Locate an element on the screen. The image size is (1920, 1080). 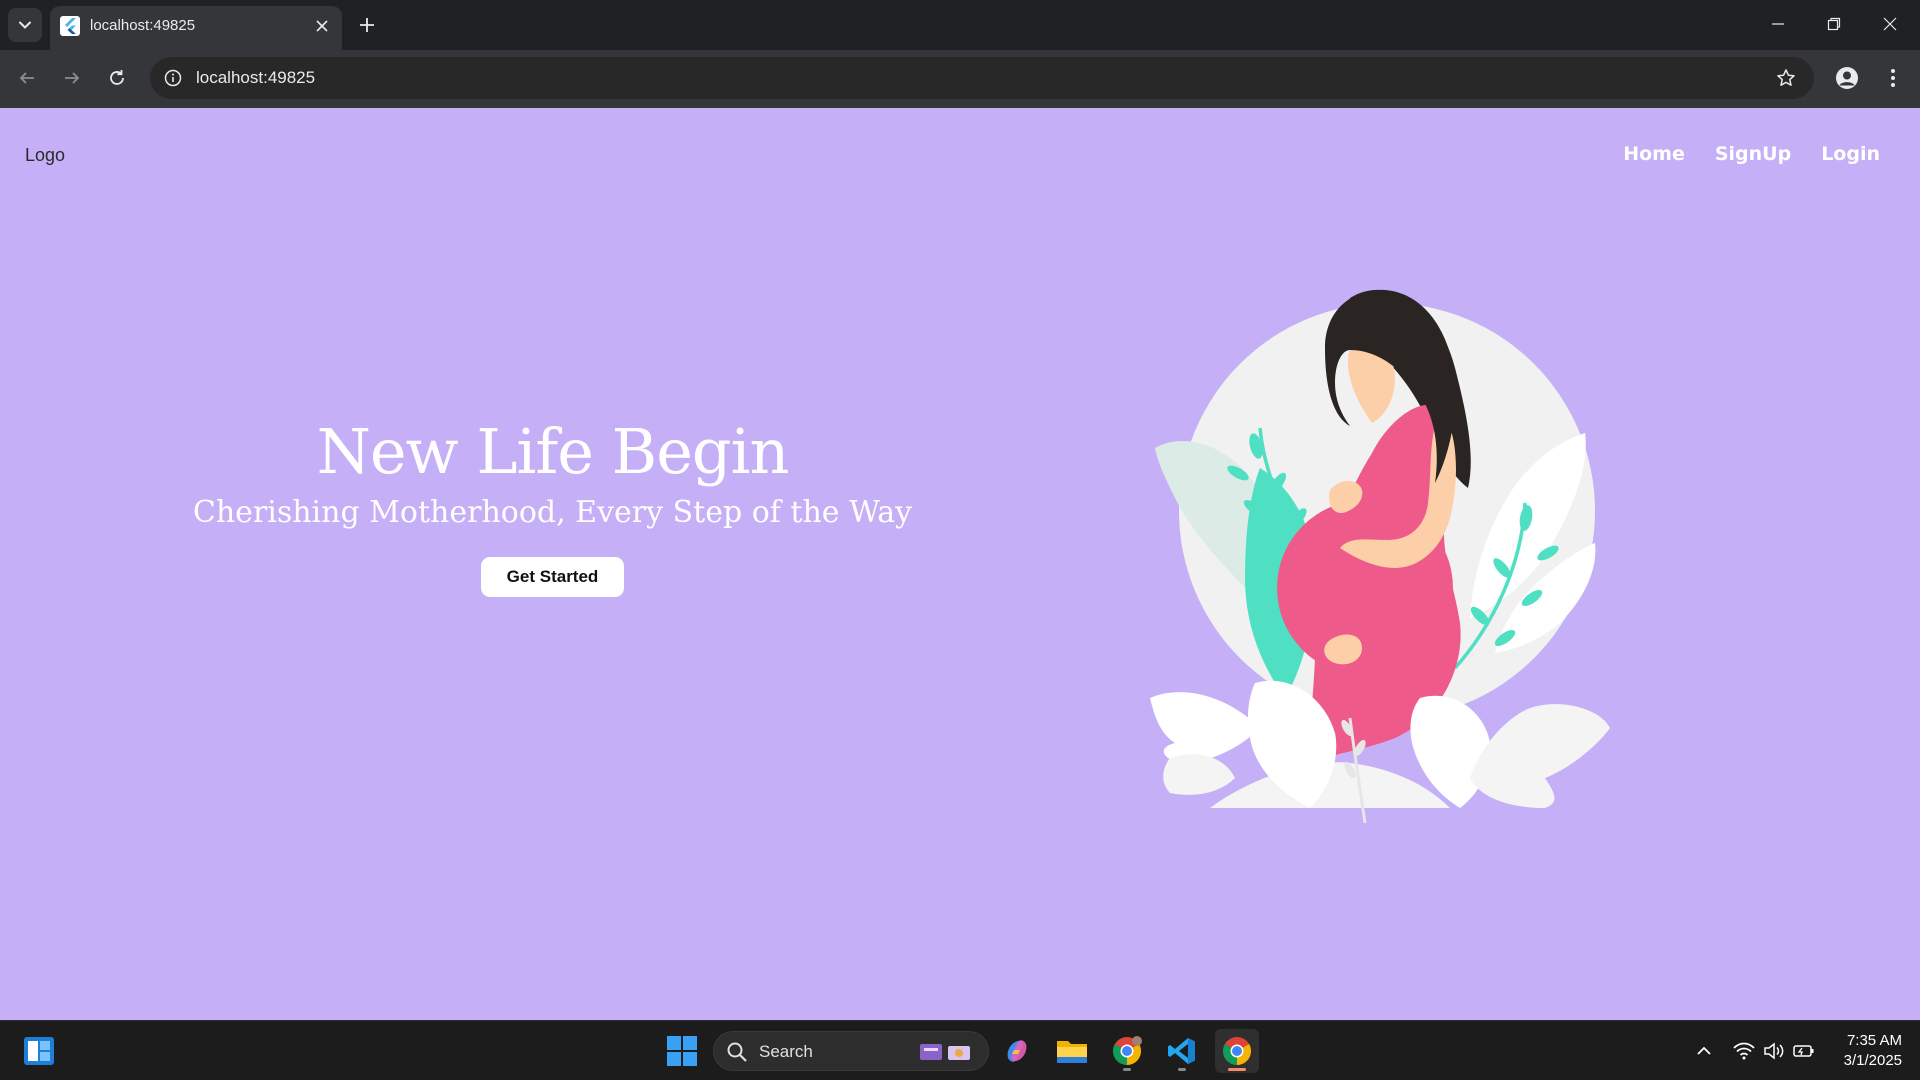
battery-button is located at coordinates (1804, 1051).